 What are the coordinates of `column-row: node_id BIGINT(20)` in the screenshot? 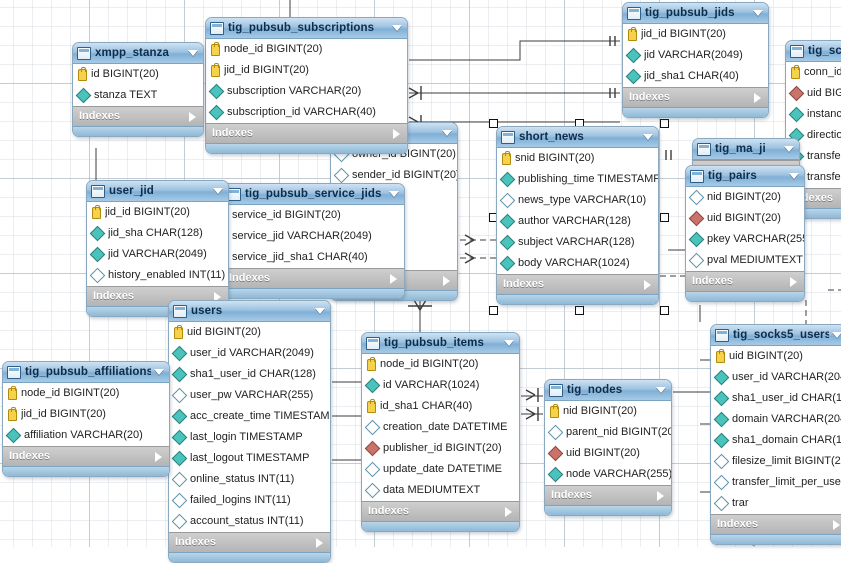 It's located at (440, 364).